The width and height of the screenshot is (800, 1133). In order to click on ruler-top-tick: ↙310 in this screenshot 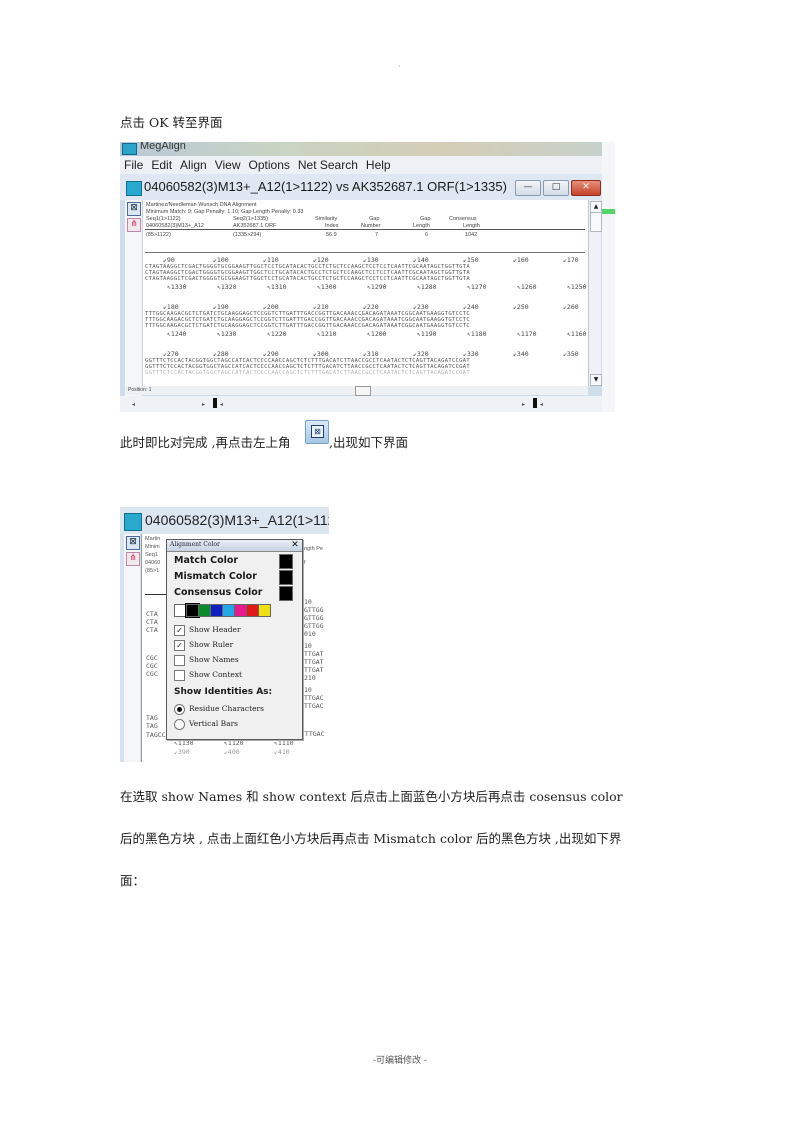, I will do `click(371, 354)`.